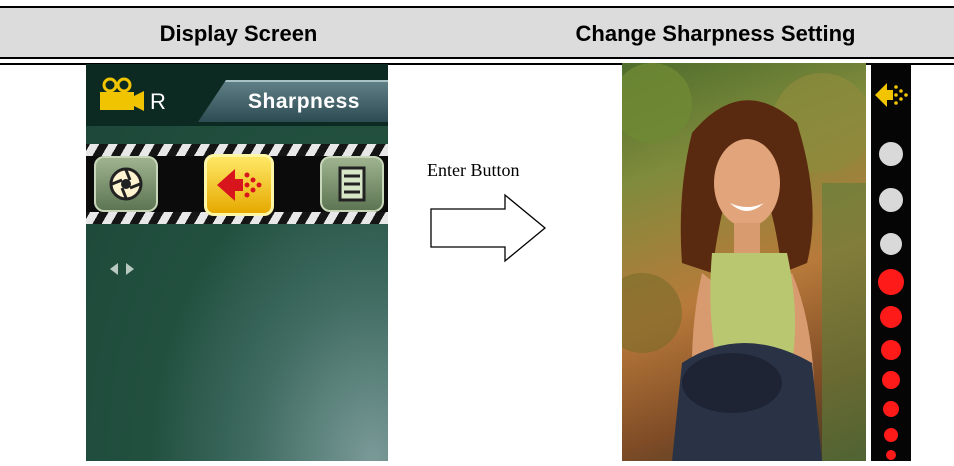  Describe the element at coordinates (473, 170) in the screenshot. I see `enter-button-label: Enter Button` at that location.